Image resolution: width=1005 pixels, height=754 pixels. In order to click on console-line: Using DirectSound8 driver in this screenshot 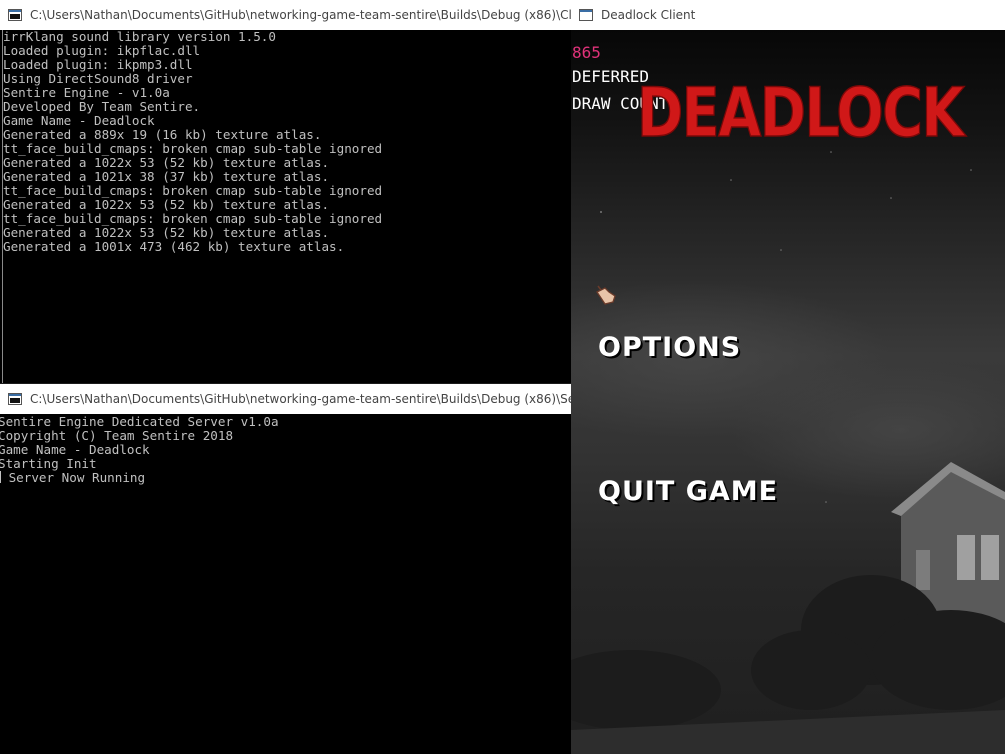, I will do `click(98, 78)`.